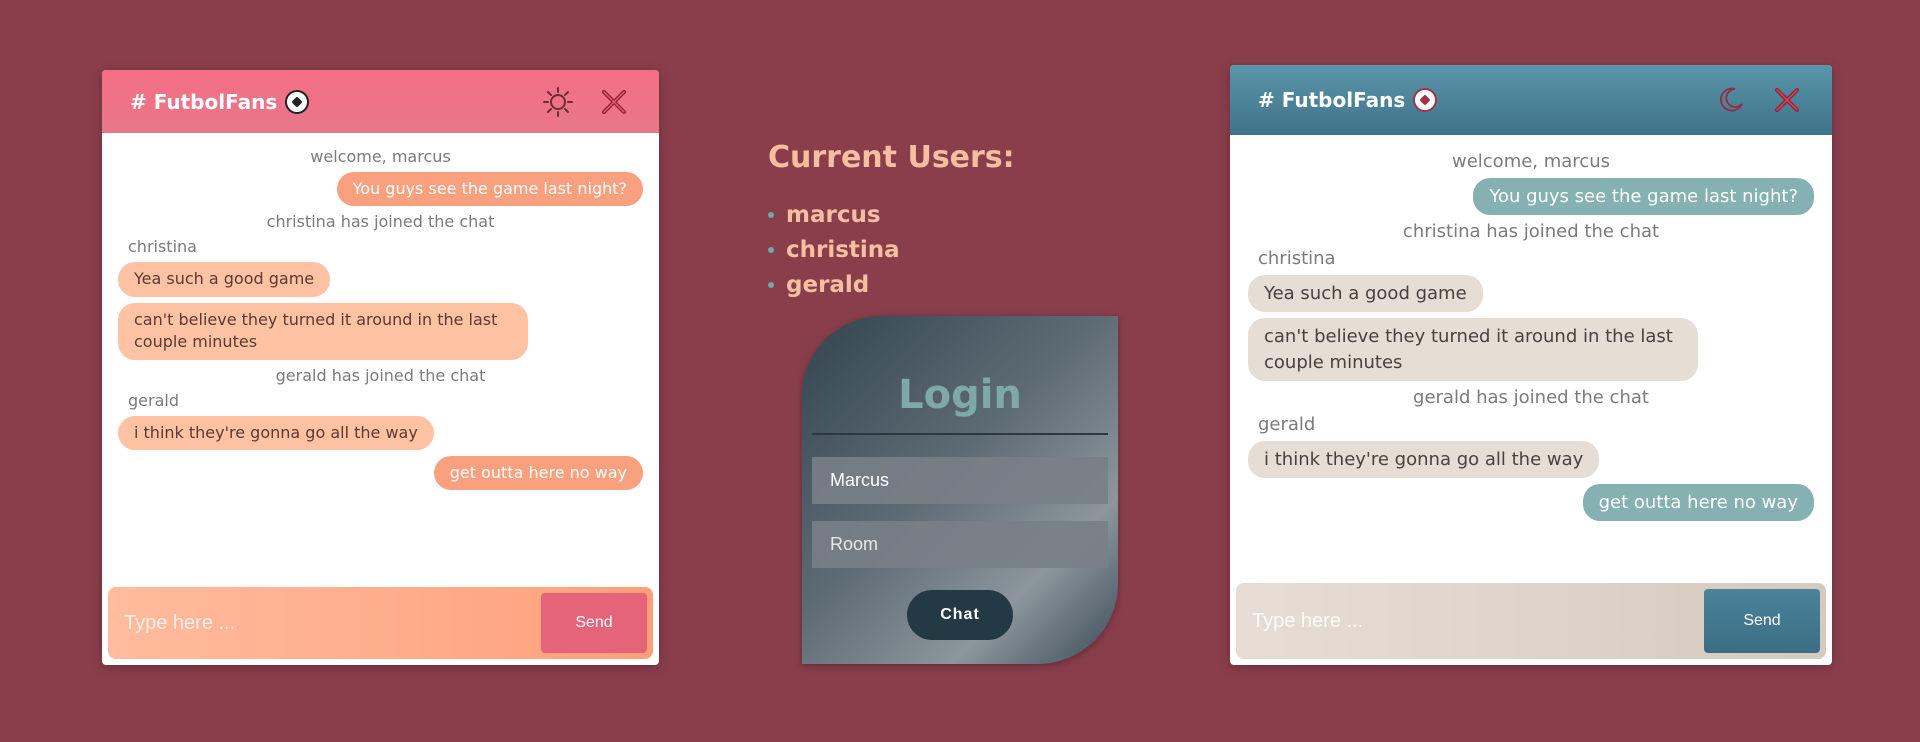 This screenshot has height=742, width=1920. What do you see at coordinates (891, 157) in the screenshot?
I see `current-users-title: Current Users:` at bounding box center [891, 157].